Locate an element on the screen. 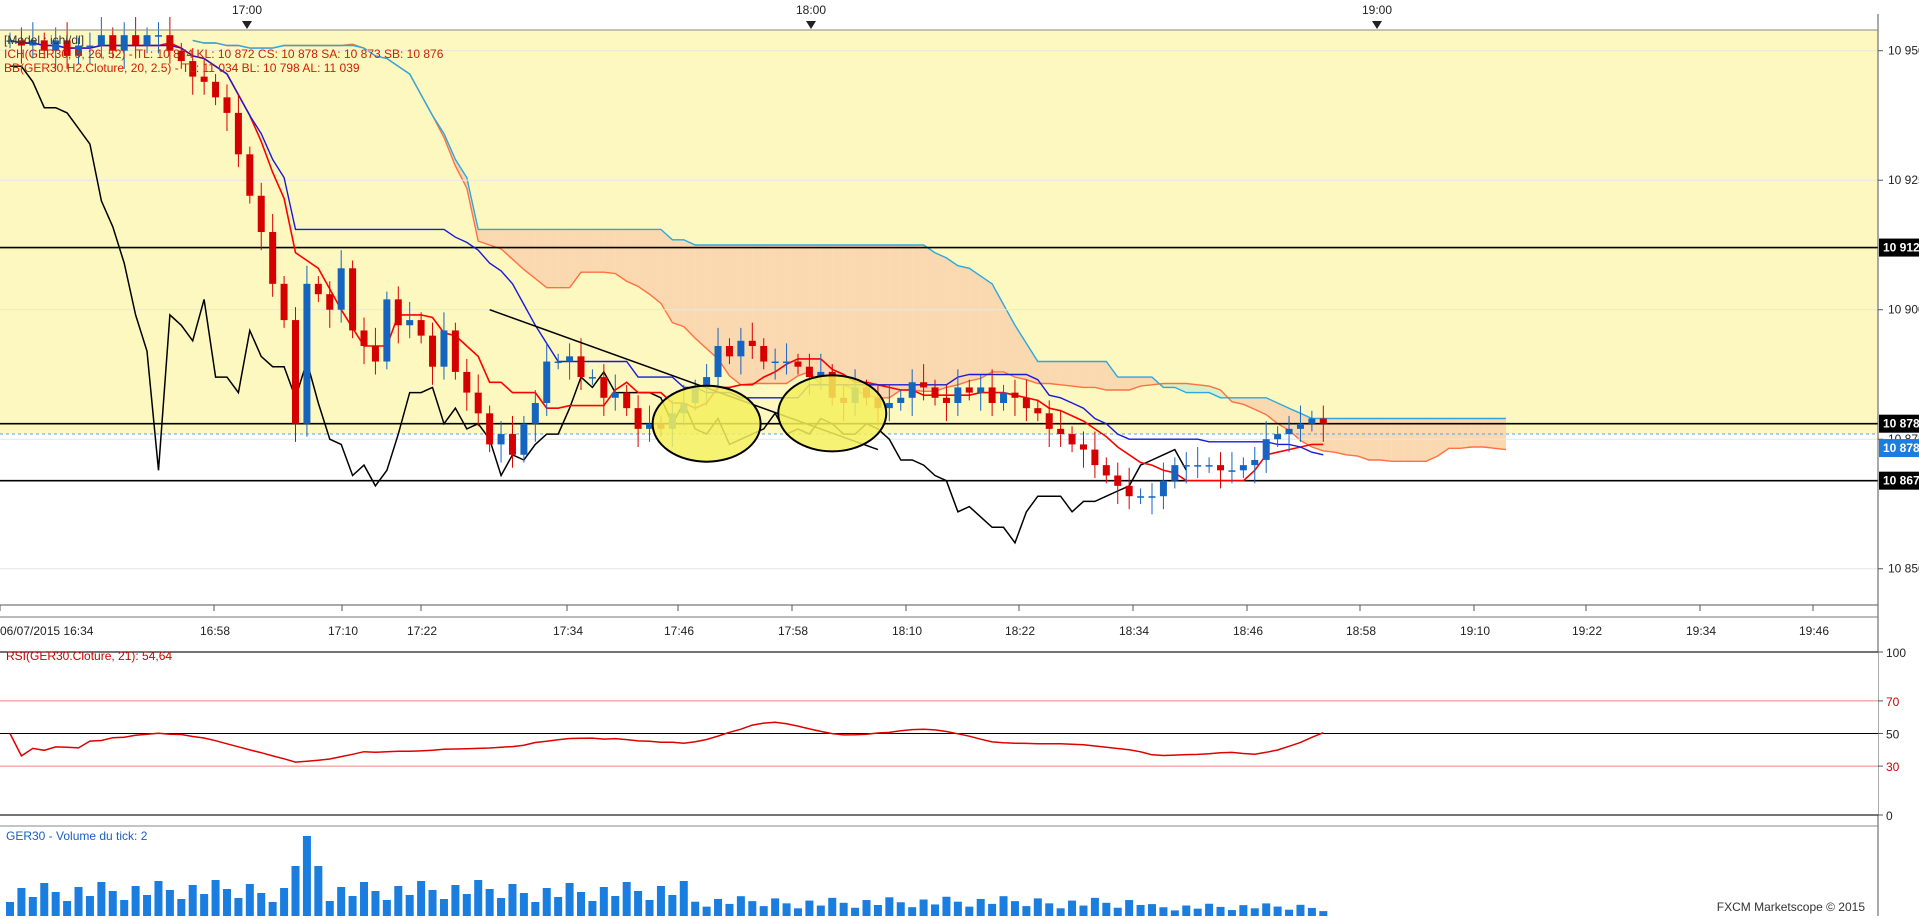 Image resolution: width=1919 pixels, height=919 pixels. price-tick-label: 10 900 is located at coordinates (1903, 310).